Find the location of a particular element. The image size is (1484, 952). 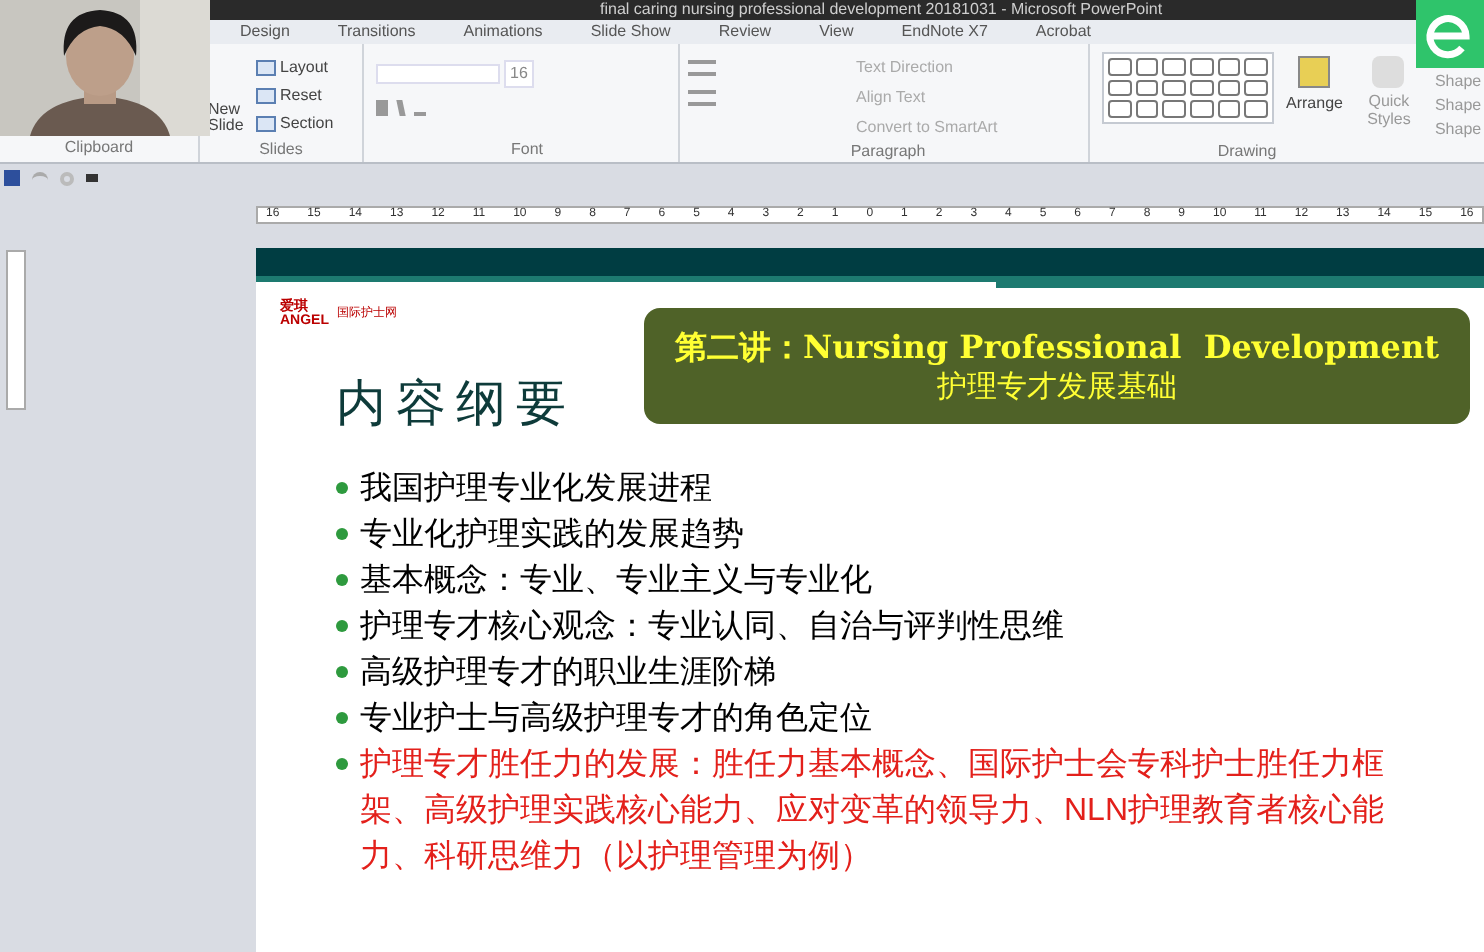

bullet-text: 专业化护理实践的发展趋势 is located at coordinates (552, 535).